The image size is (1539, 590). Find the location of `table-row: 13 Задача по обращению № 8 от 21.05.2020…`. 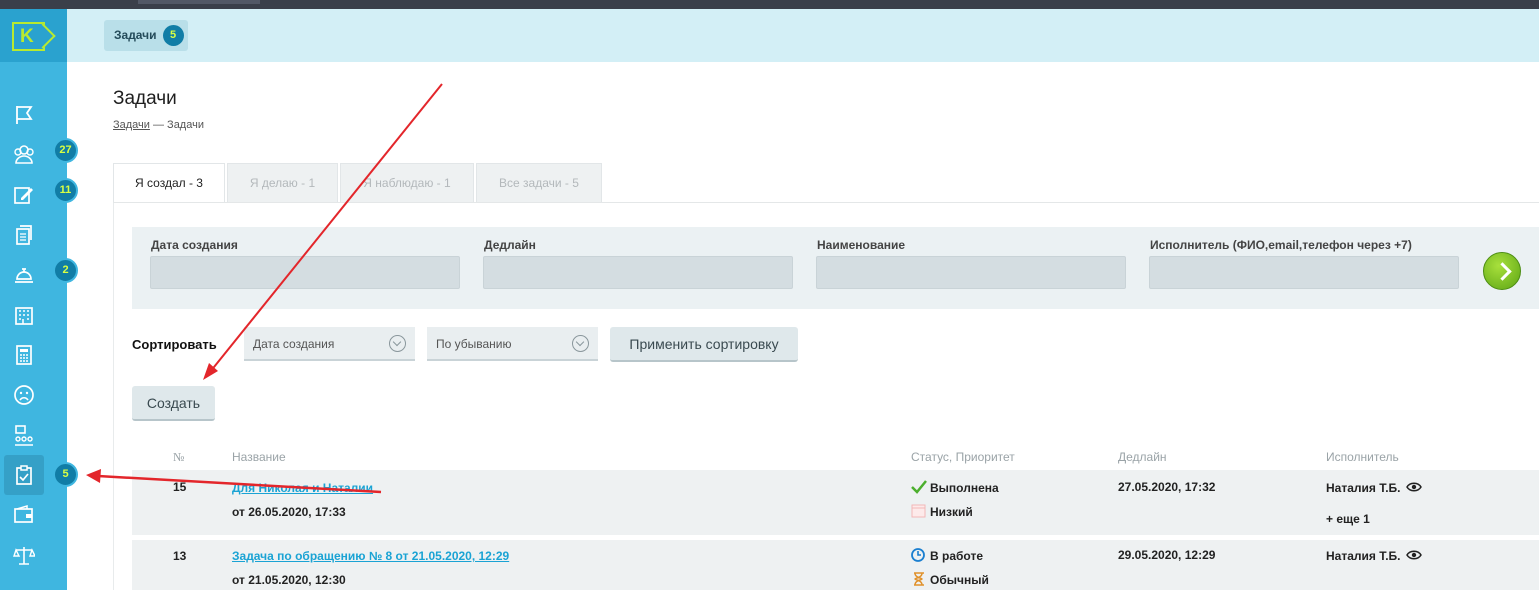

table-row: 13 Задача по обращению № 8 от 21.05.2020… is located at coordinates (835, 565).